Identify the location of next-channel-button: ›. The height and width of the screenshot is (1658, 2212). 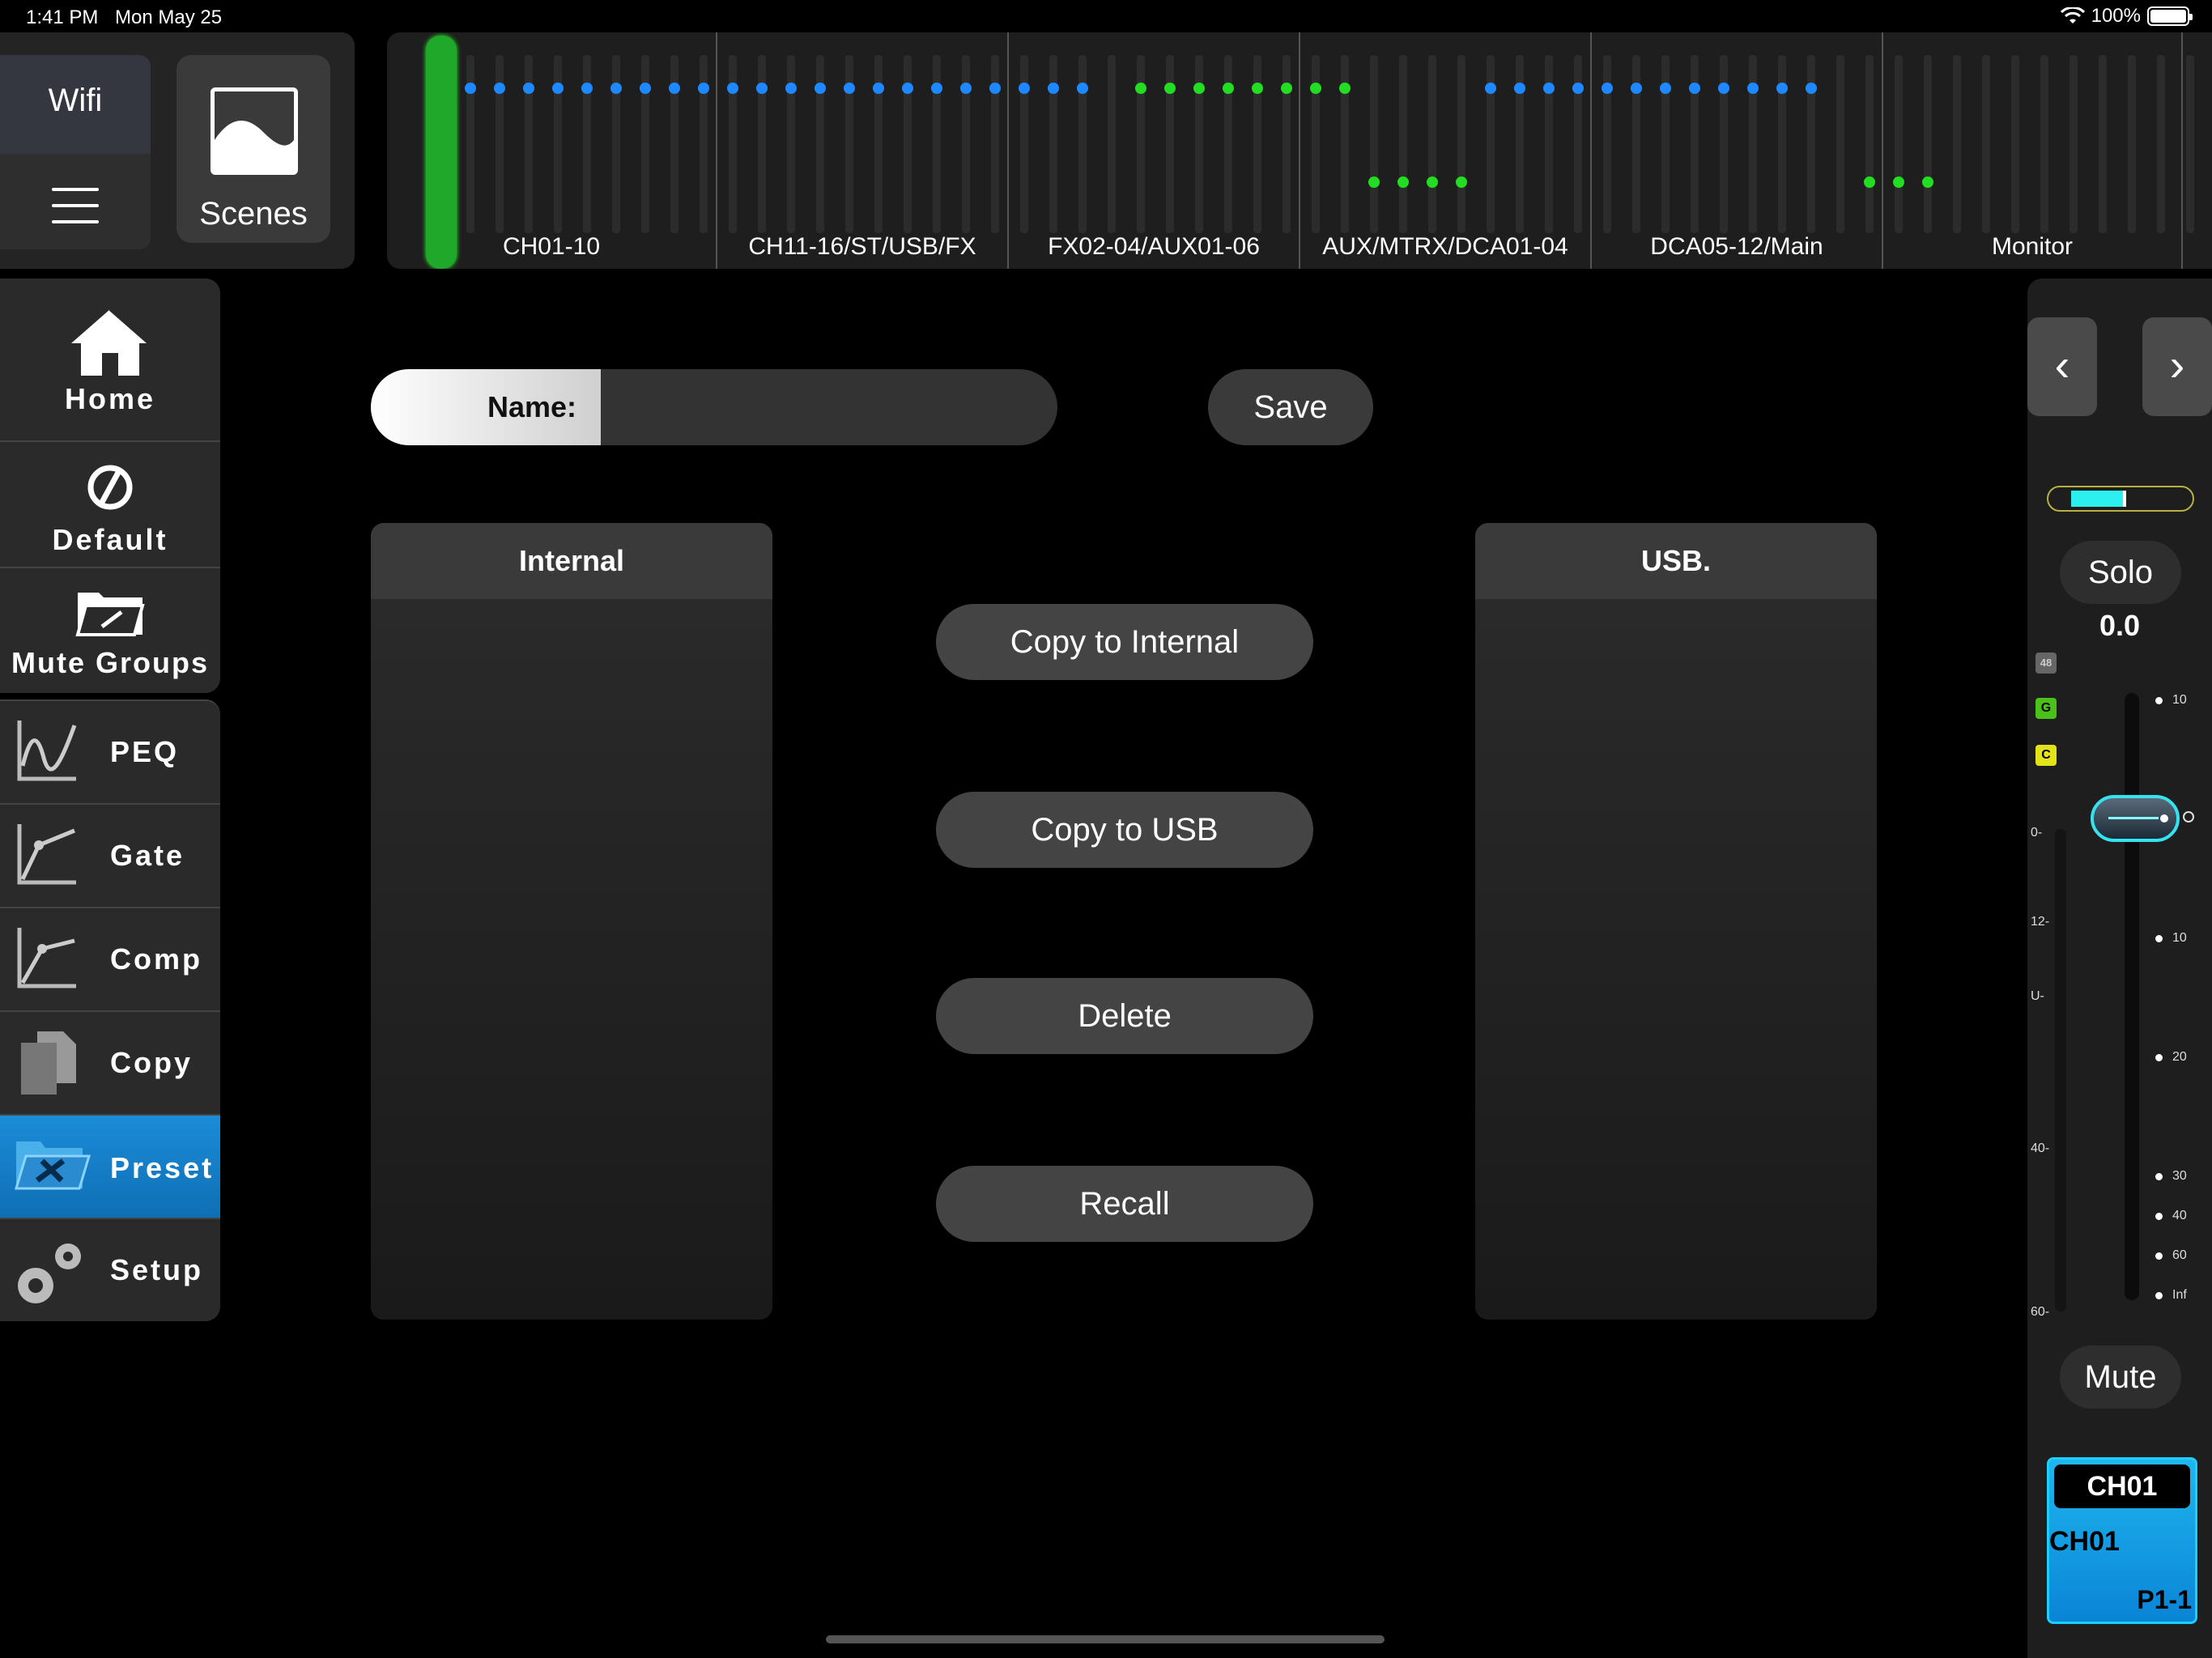
(2177, 366).